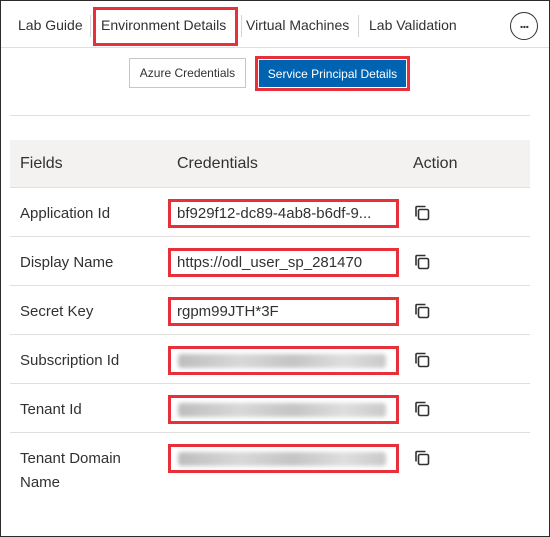 Image resolution: width=550 pixels, height=537 pixels. I want to click on field-label: Secret Key, so click(57, 311).